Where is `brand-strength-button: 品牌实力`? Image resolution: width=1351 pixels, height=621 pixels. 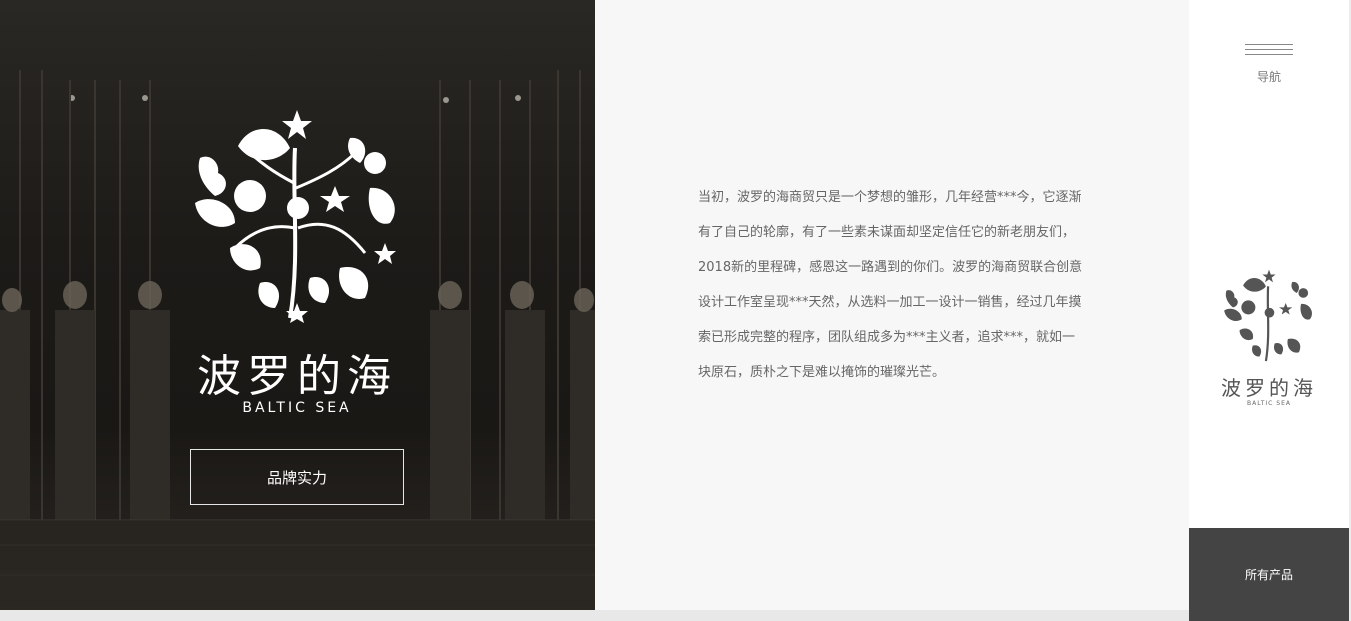
brand-strength-button: 品牌实力 is located at coordinates (297, 477).